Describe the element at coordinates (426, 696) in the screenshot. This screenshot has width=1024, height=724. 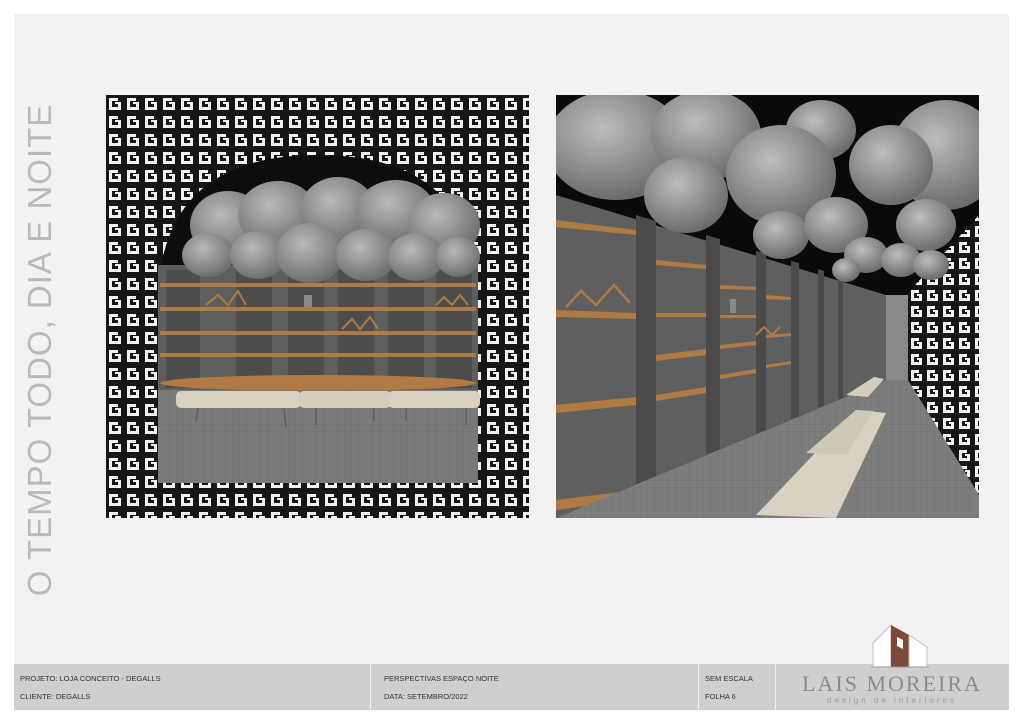
I see `date-label: DATA: SETEMBRO/2022` at that location.